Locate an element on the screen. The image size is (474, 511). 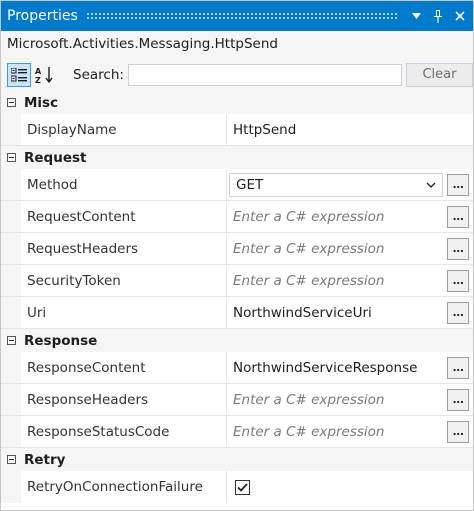
toolbar: A Z Search: Clear is located at coordinates (237, 74).